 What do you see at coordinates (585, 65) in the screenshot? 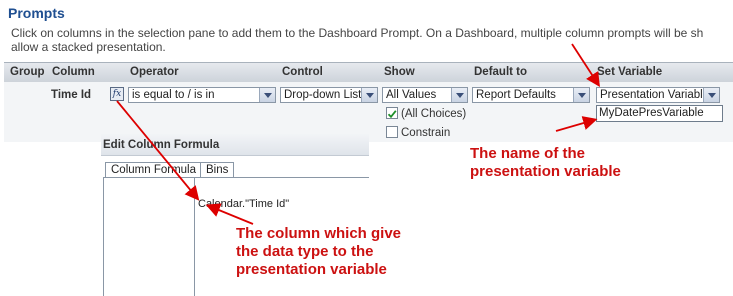
I see `arrow-to-set-variable` at bounding box center [585, 65].